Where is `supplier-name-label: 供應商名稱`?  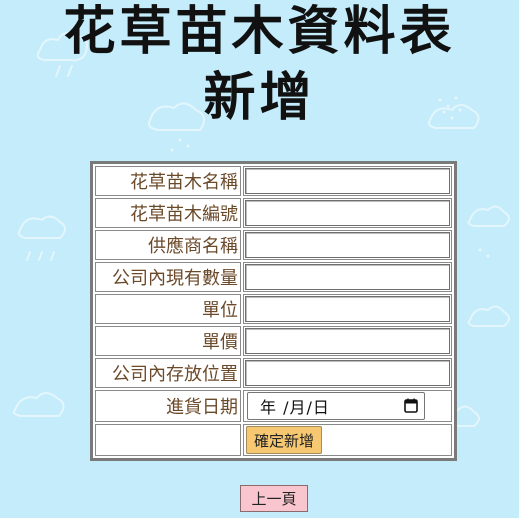
supplier-name-label: 供應商名稱 is located at coordinates (168, 245).